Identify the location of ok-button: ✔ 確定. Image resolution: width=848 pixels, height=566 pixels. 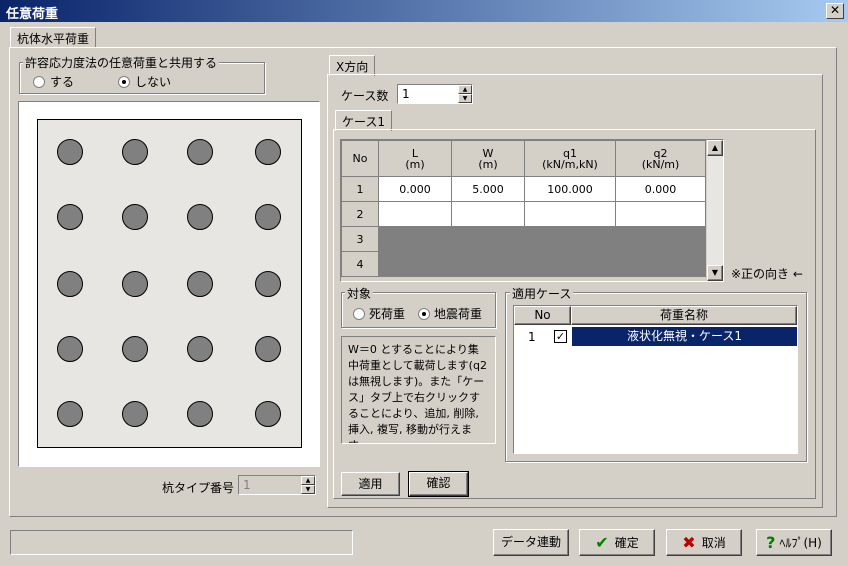
(617, 542).